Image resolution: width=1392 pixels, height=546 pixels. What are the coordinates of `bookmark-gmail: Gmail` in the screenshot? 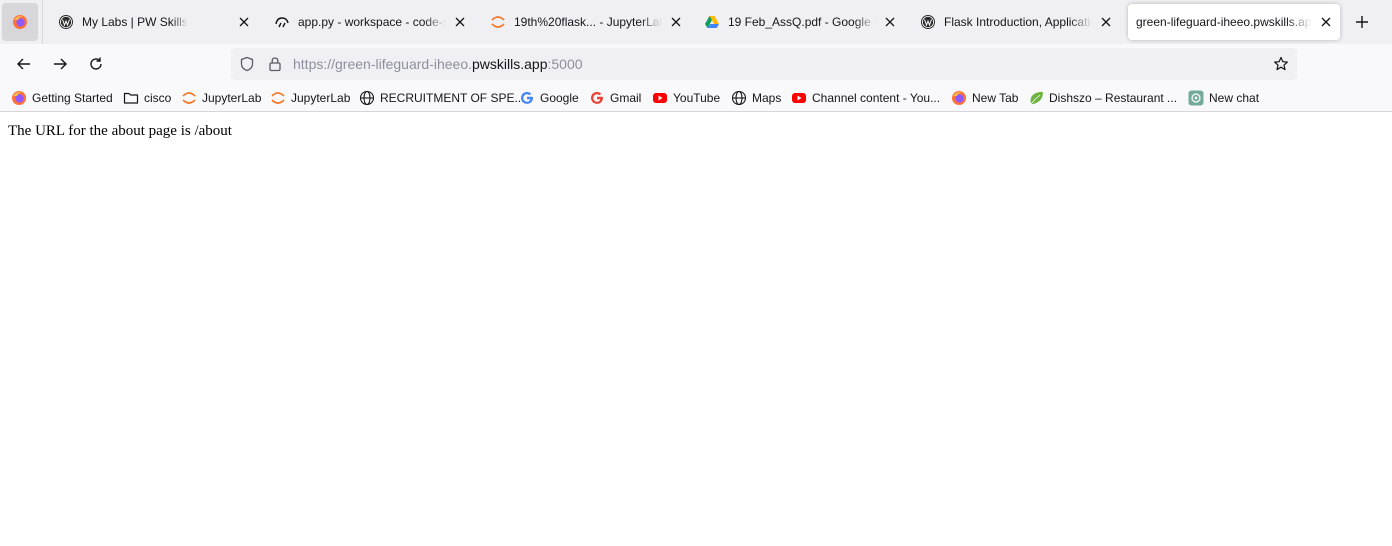 It's located at (615, 98).